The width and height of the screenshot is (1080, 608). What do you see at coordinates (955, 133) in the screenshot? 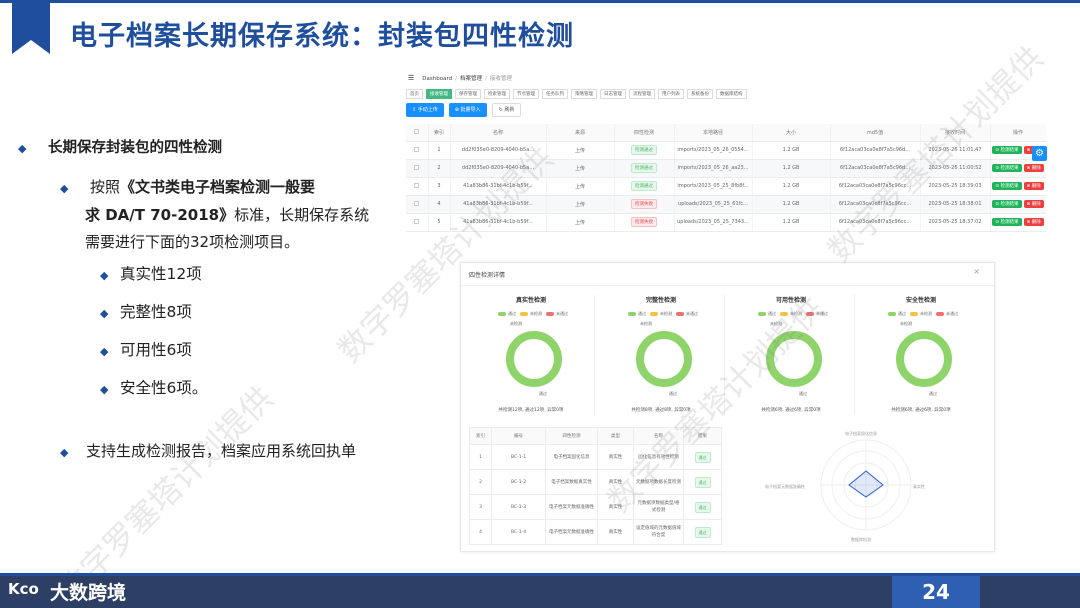
I see `column-header: 接收时间` at bounding box center [955, 133].